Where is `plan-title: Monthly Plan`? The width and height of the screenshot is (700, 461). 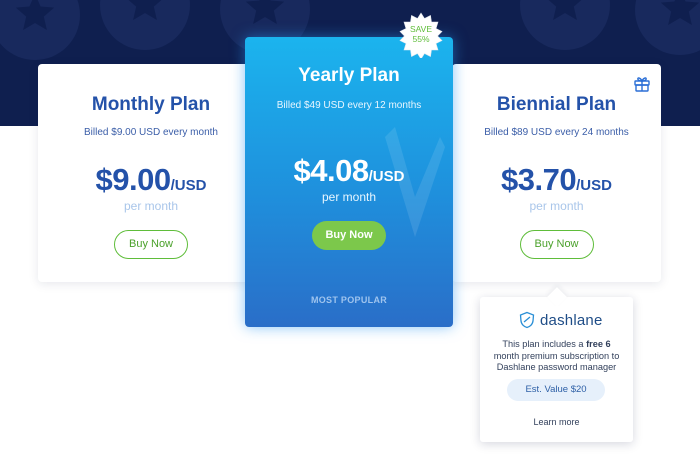
plan-title: Monthly Plan is located at coordinates (151, 104).